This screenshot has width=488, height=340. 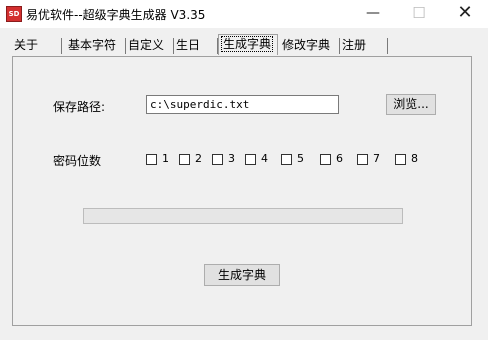 What do you see at coordinates (419, 14) in the screenshot?
I see `maximize-button: ☐` at bounding box center [419, 14].